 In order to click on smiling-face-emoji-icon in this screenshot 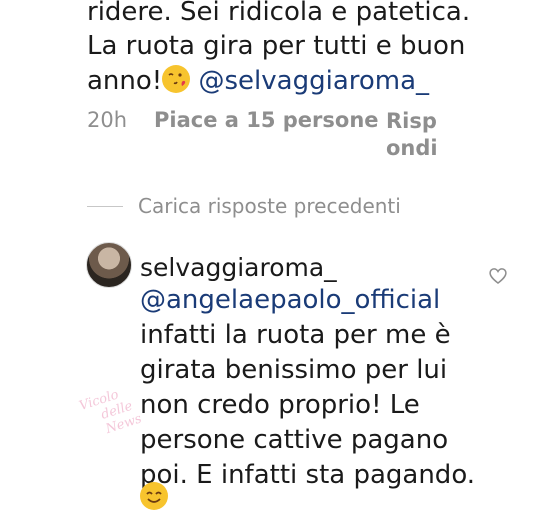, I will do `click(154, 496)`.